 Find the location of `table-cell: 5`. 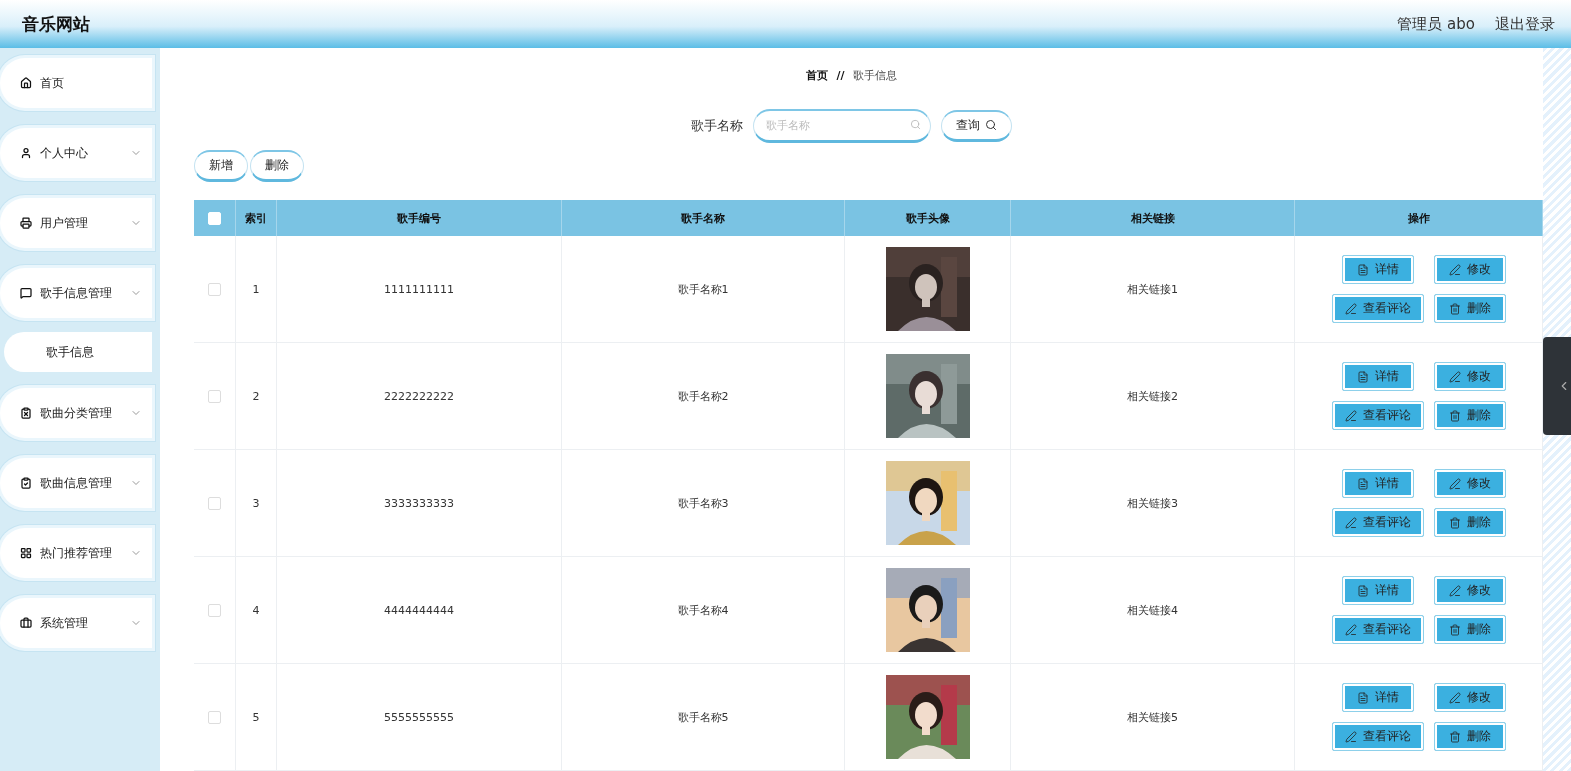

table-cell: 5 is located at coordinates (256, 717).